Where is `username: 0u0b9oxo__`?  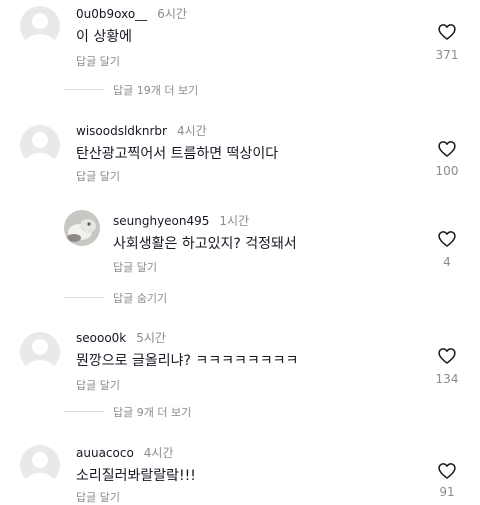 username: 0u0b9oxo__ is located at coordinates (111, 14).